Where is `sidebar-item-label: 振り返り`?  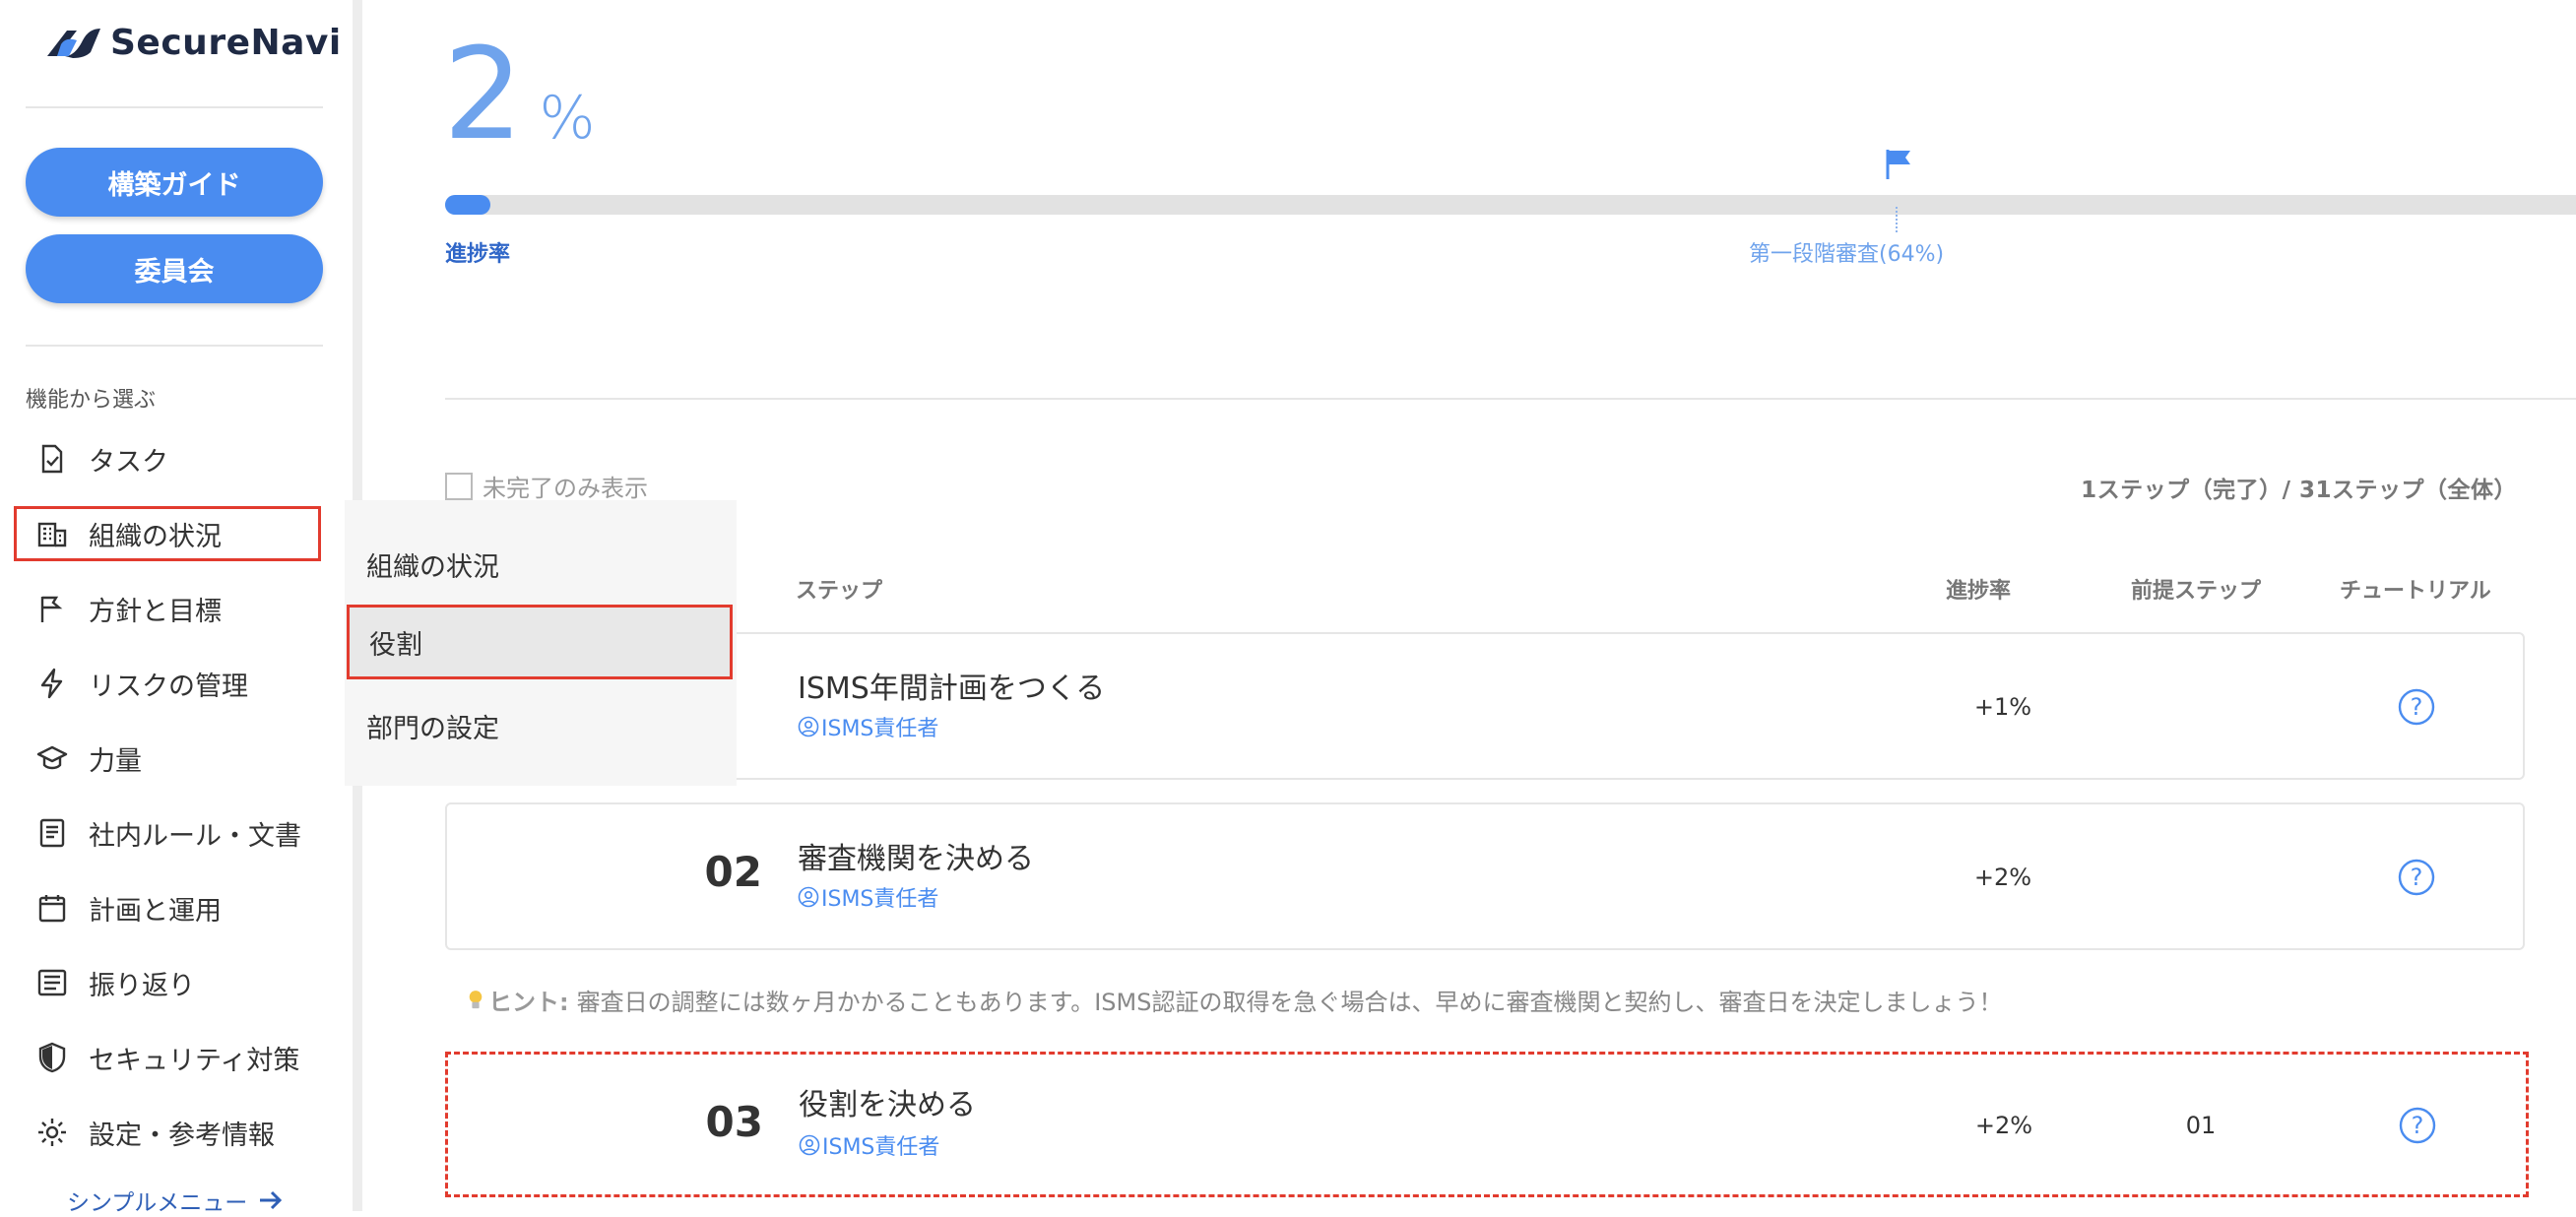 sidebar-item-label: 振り返り is located at coordinates (142, 985).